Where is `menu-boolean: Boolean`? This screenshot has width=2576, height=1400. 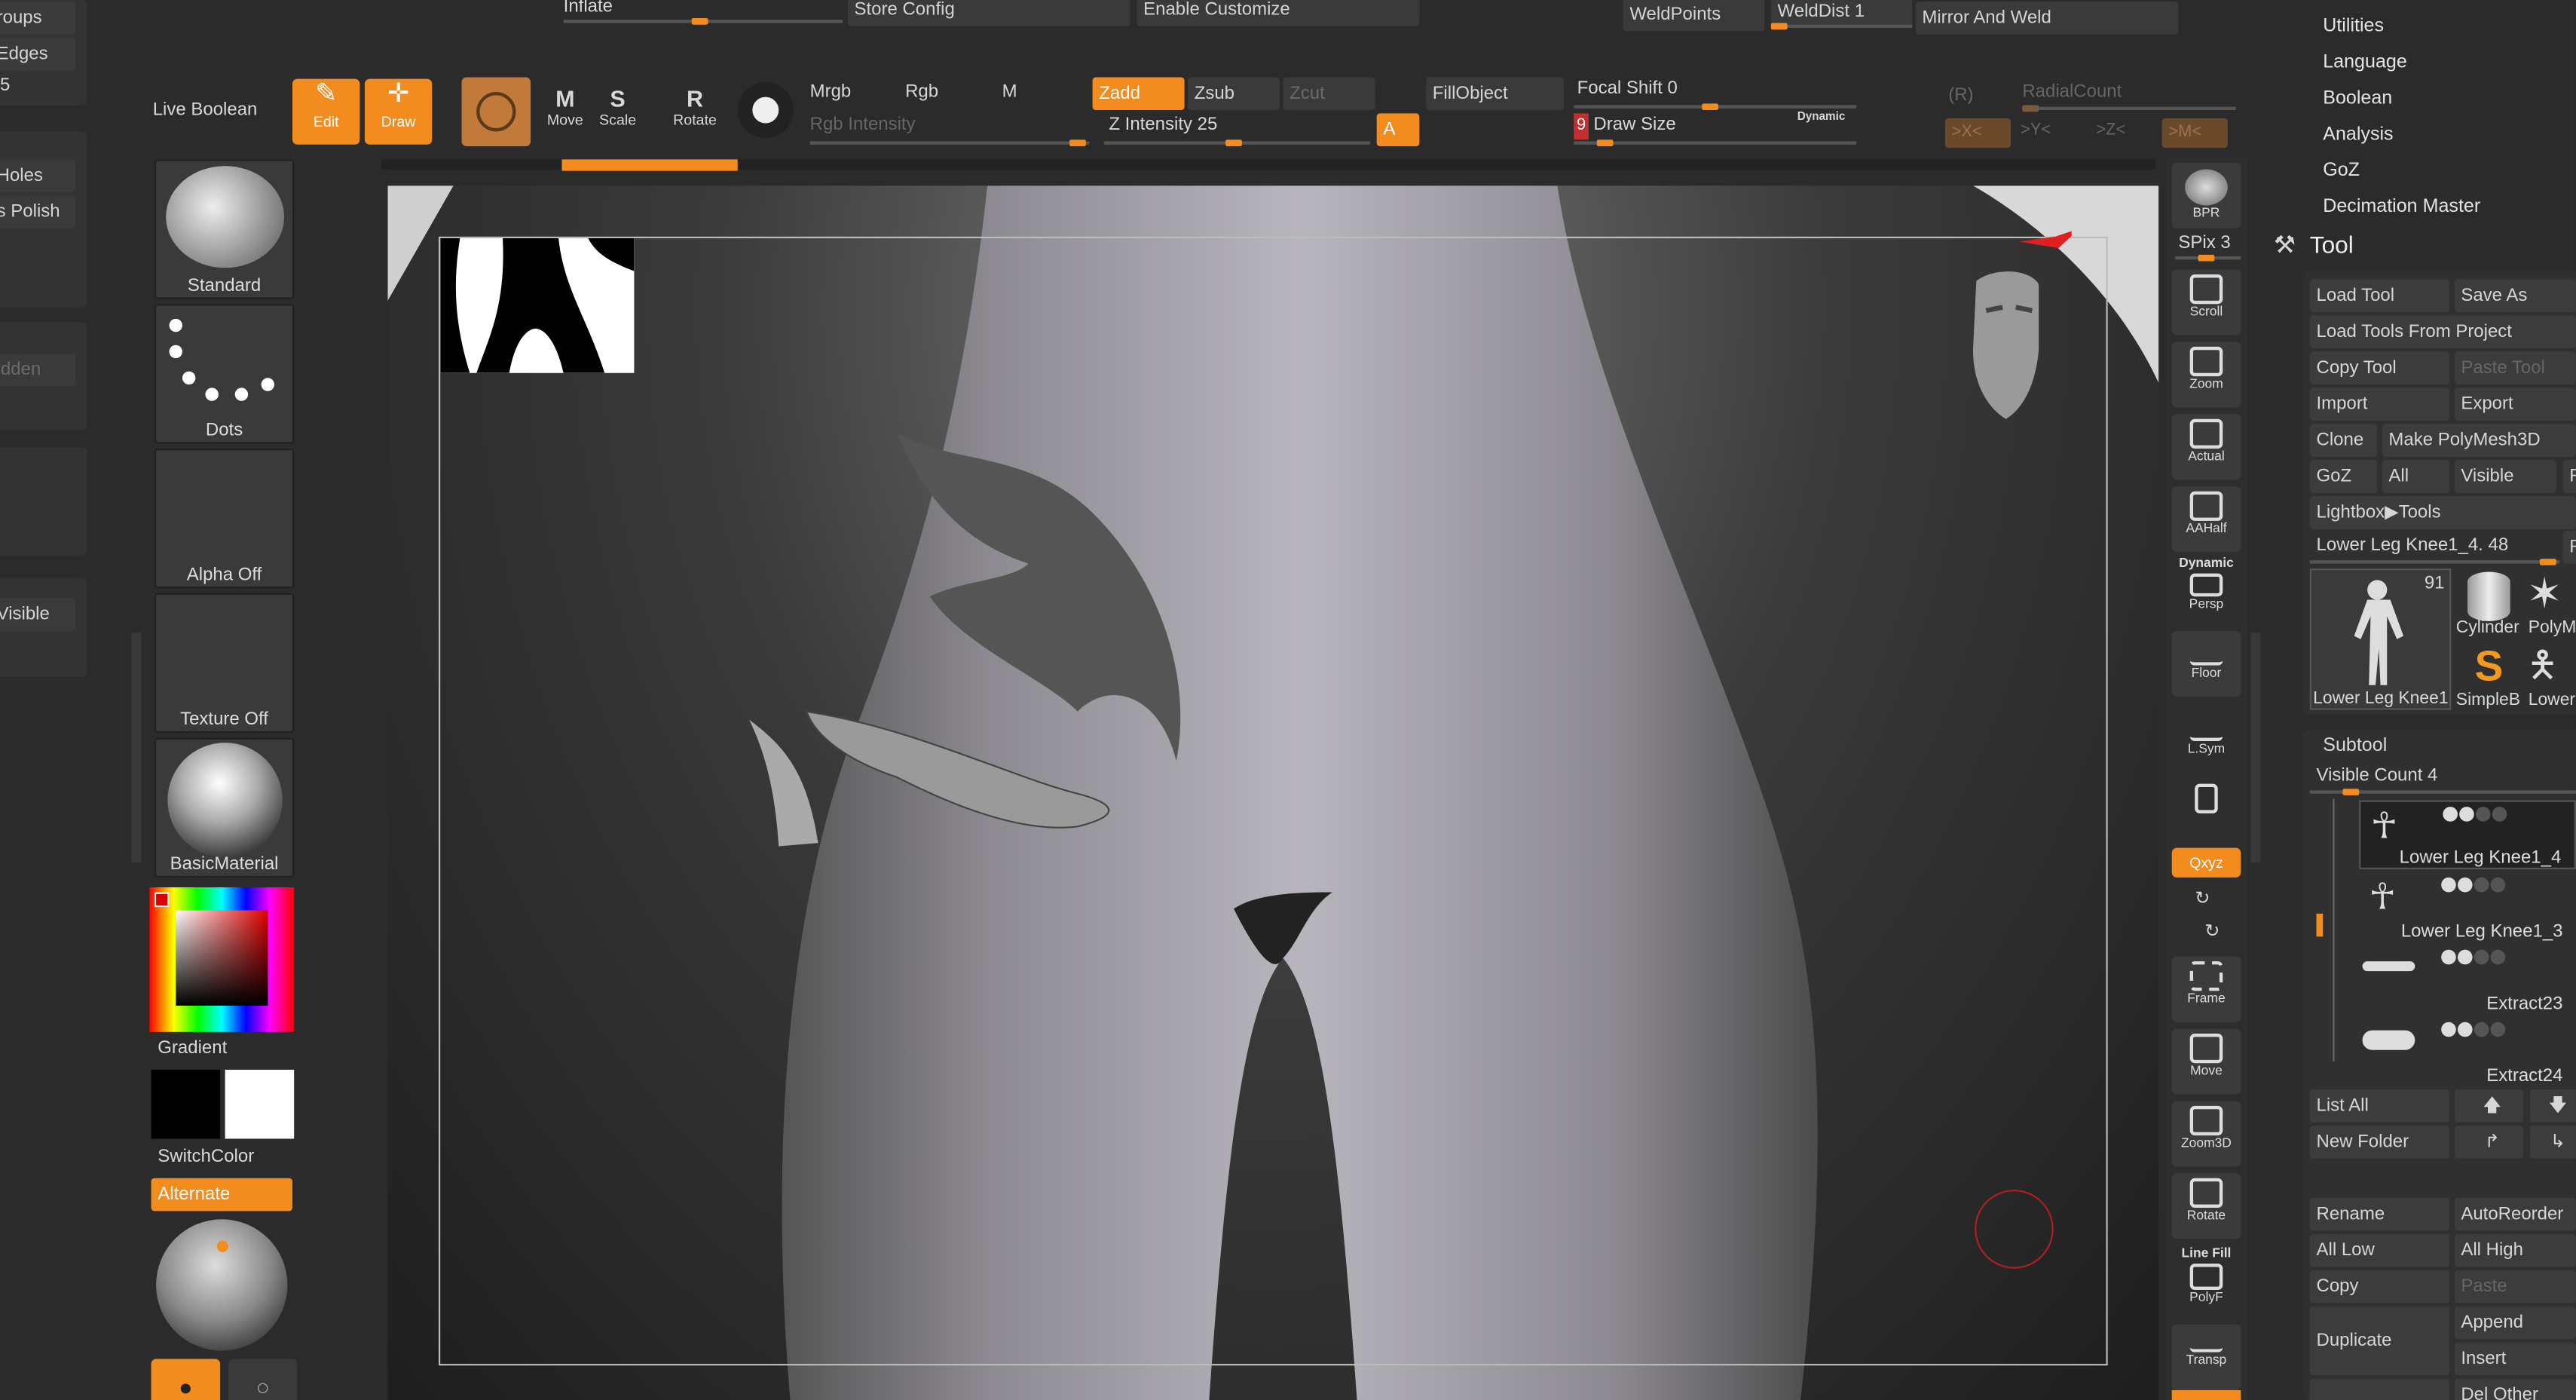
menu-boolean: Boolean is located at coordinates (2357, 99).